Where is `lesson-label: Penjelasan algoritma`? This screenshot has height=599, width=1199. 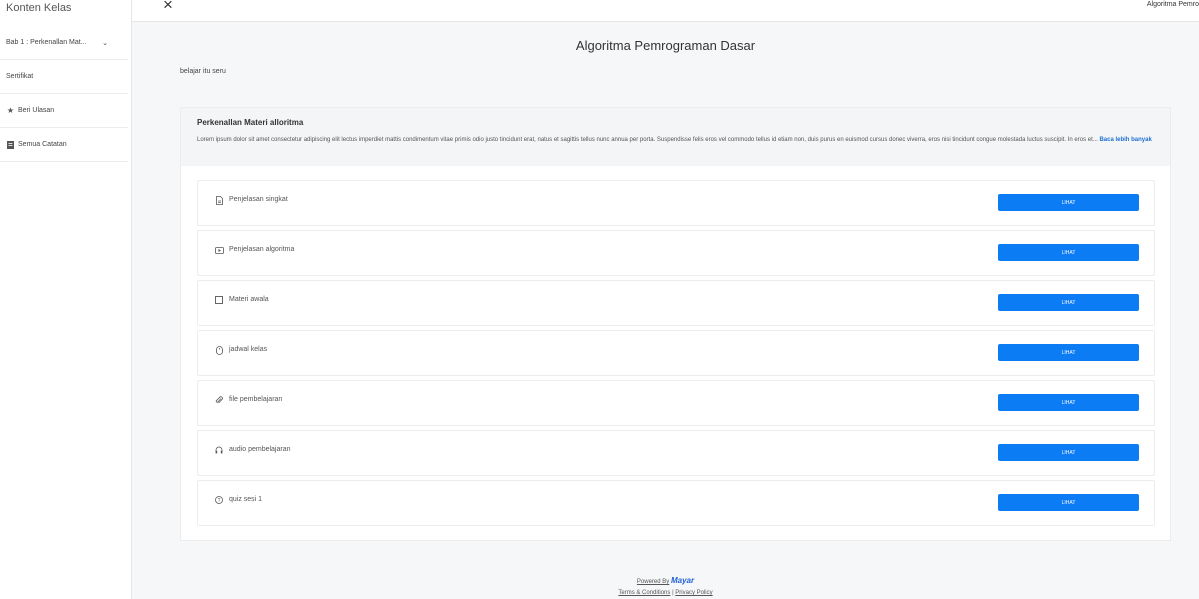 lesson-label: Penjelasan algoritma is located at coordinates (262, 249).